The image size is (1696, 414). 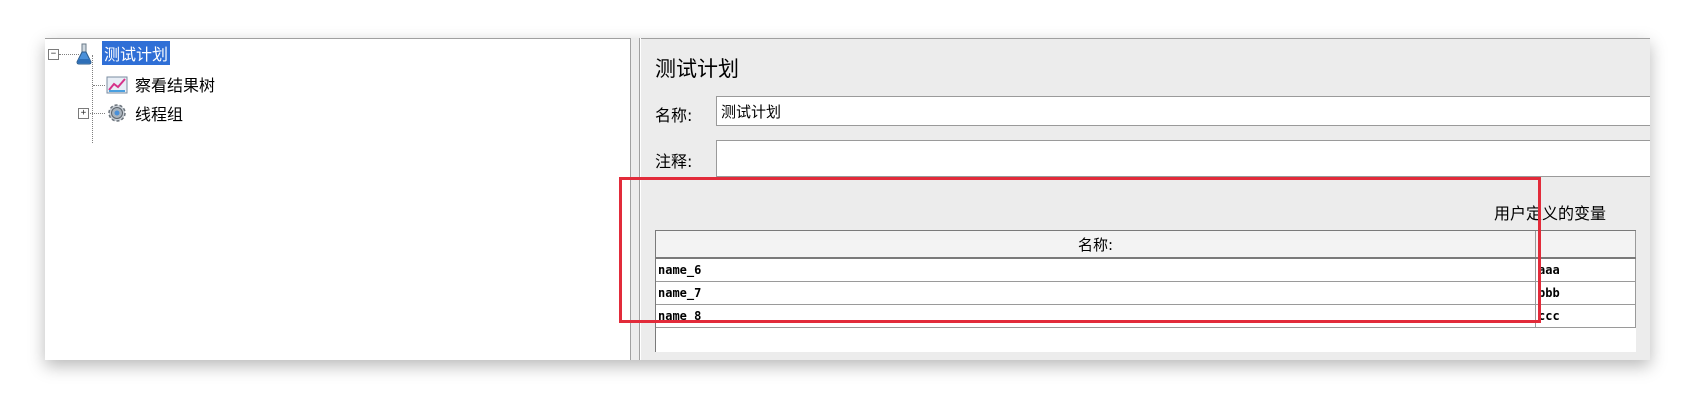 I want to click on tree-node-test-plan: 测试计划, so click(x=136, y=53).